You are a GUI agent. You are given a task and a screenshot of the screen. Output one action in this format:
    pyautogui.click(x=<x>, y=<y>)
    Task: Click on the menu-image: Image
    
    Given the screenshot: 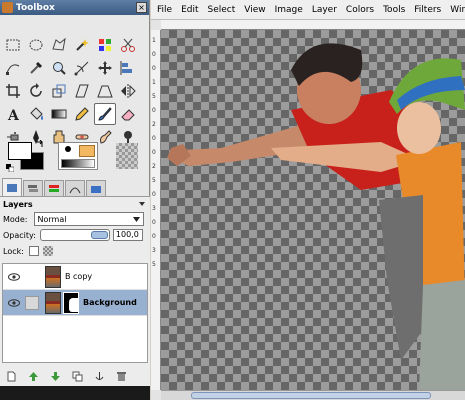 What is the action you would take?
    pyautogui.click(x=289, y=10)
    